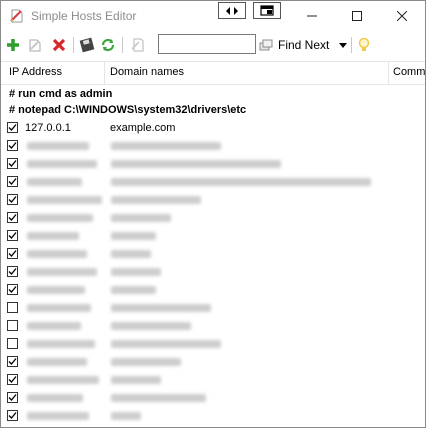 Image resolution: width=426 pixels, height=428 pixels. I want to click on column-header-ip: IP Address, so click(35, 72).